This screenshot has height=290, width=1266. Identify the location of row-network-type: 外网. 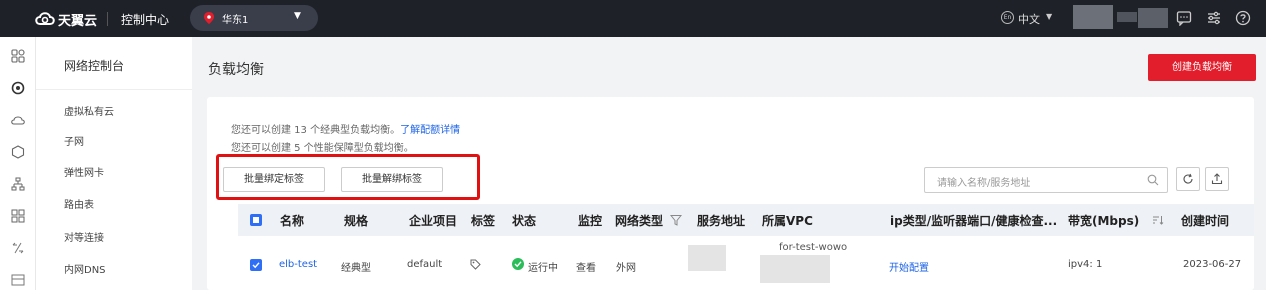
(626, 268).